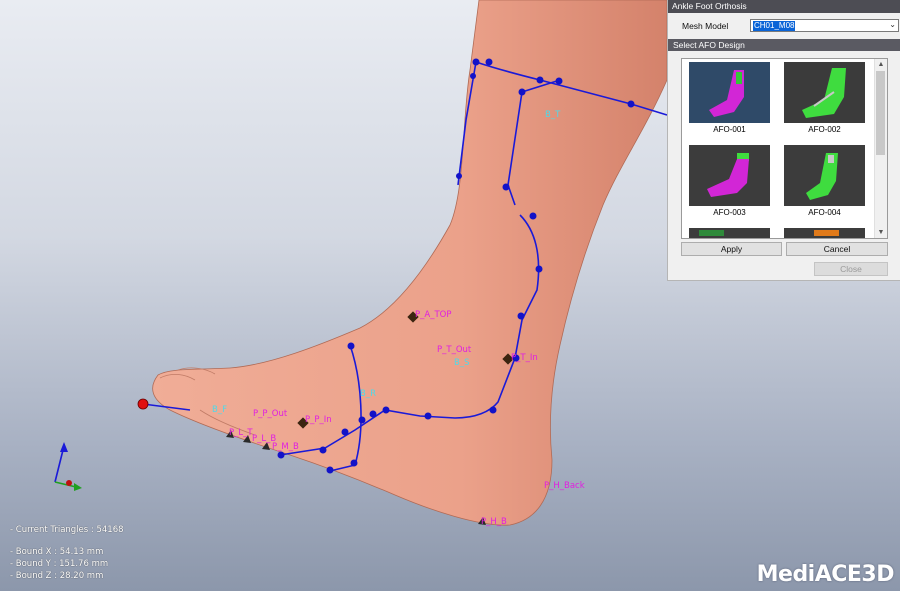 The width and height of the screenshot is (900, 591). Describe the element at coordinates (494, 522) in the screenshot. I see `landmark-label: P_H_B` at that location.